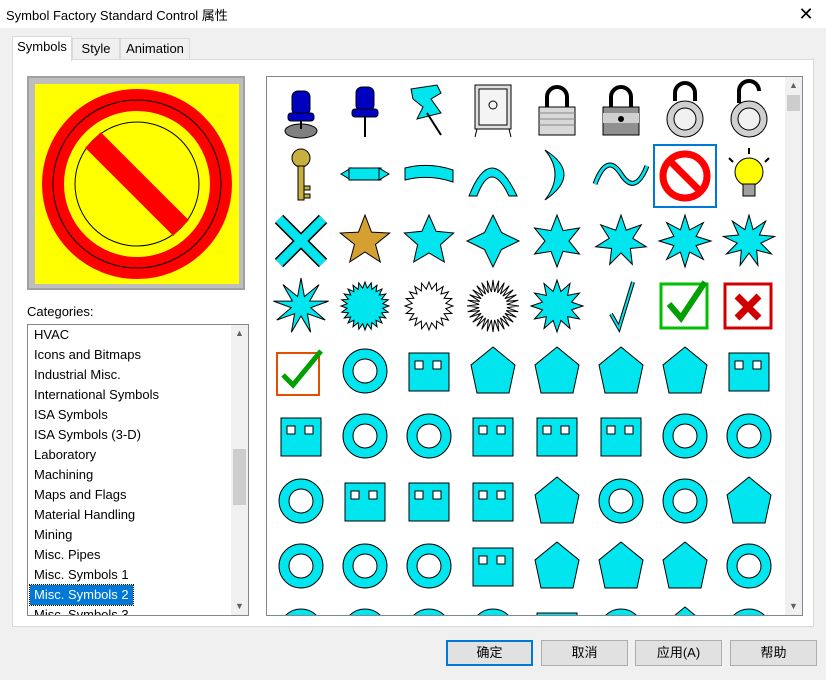 The image size is (826, 680). What do you see at coordinates (365, 436) in the screenshot?
I see `factory-icon` at bounding box center [365, 436].